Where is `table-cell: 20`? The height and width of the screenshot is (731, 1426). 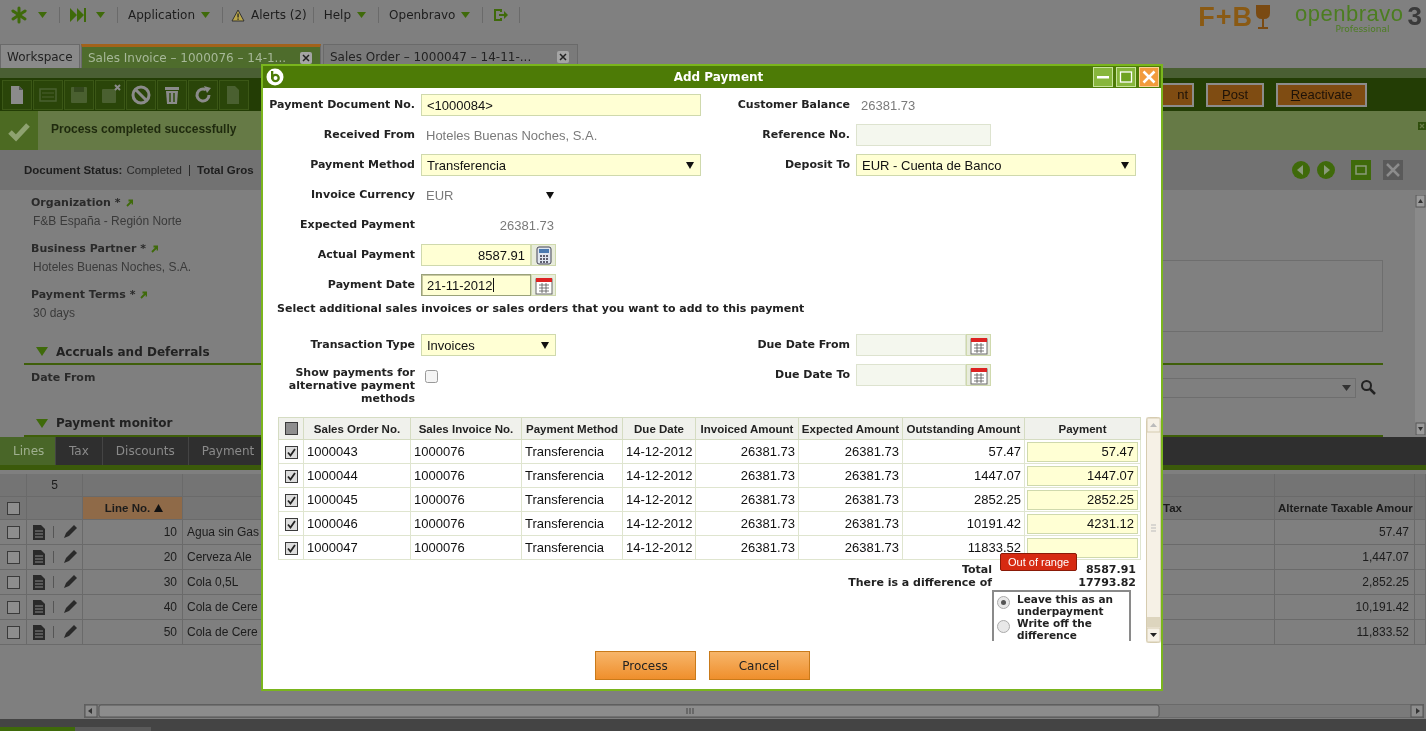 table-cell: 20 is located at coordinates (133, 557).